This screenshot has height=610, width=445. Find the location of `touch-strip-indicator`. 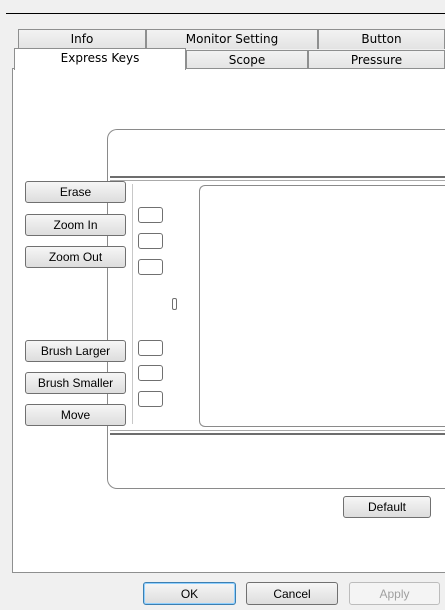

touch-strip-indicator is located at coordinates (174, 304).